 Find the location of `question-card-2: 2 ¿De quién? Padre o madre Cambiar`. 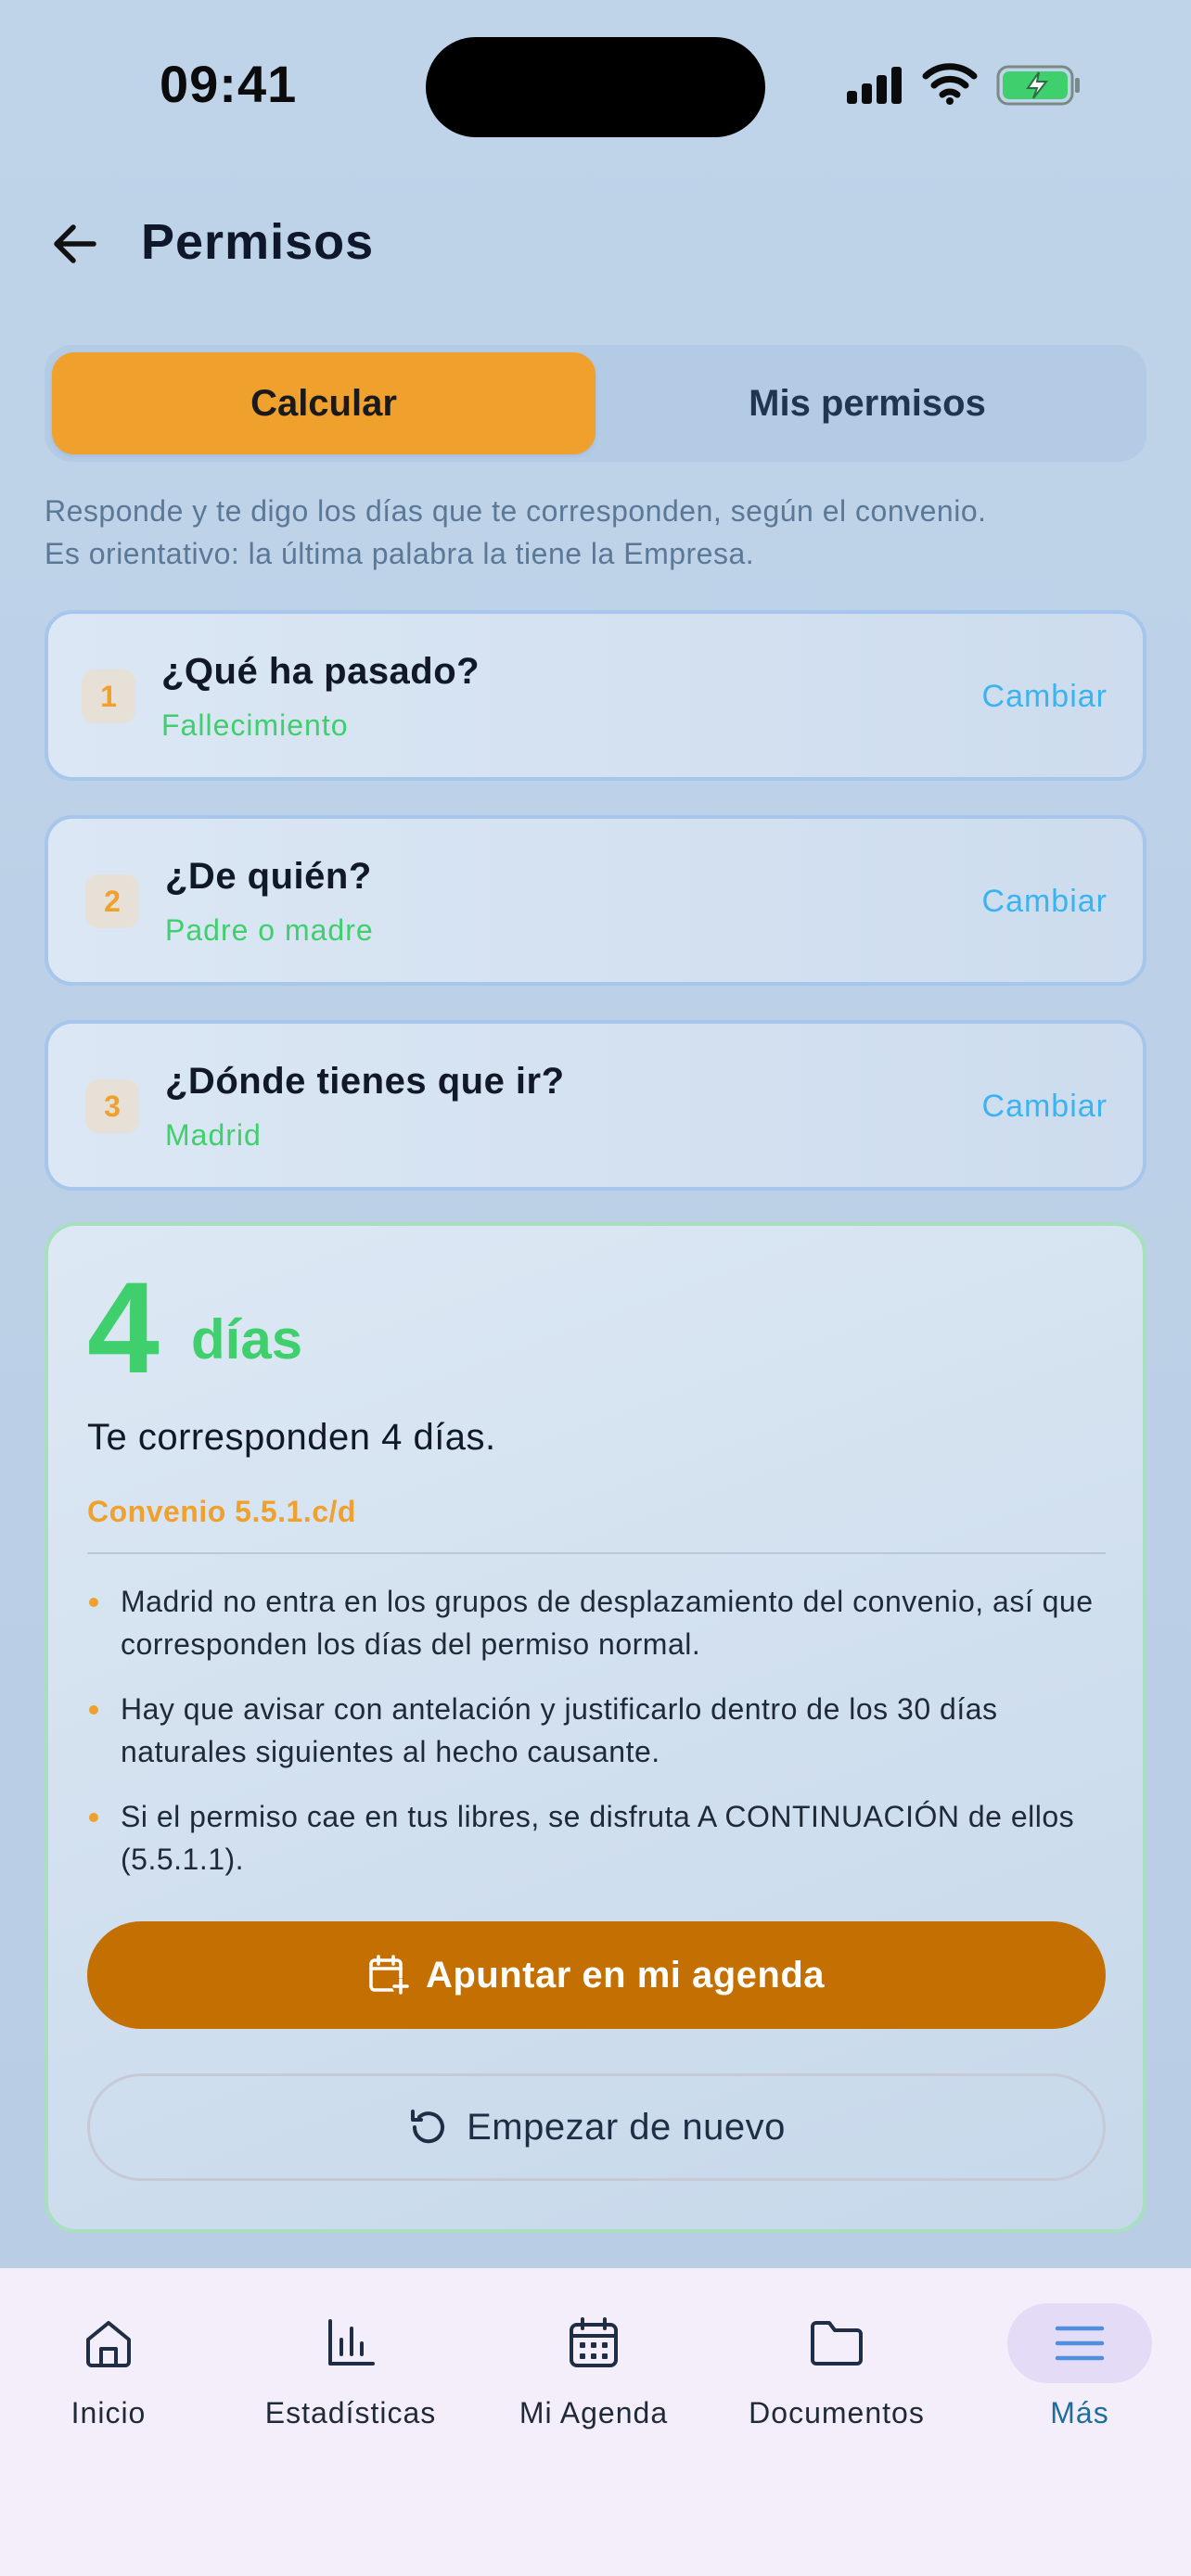

question-card-2: 2 ¿De quién? Padre o madre Cambiar is located at coordinates (595, 900).